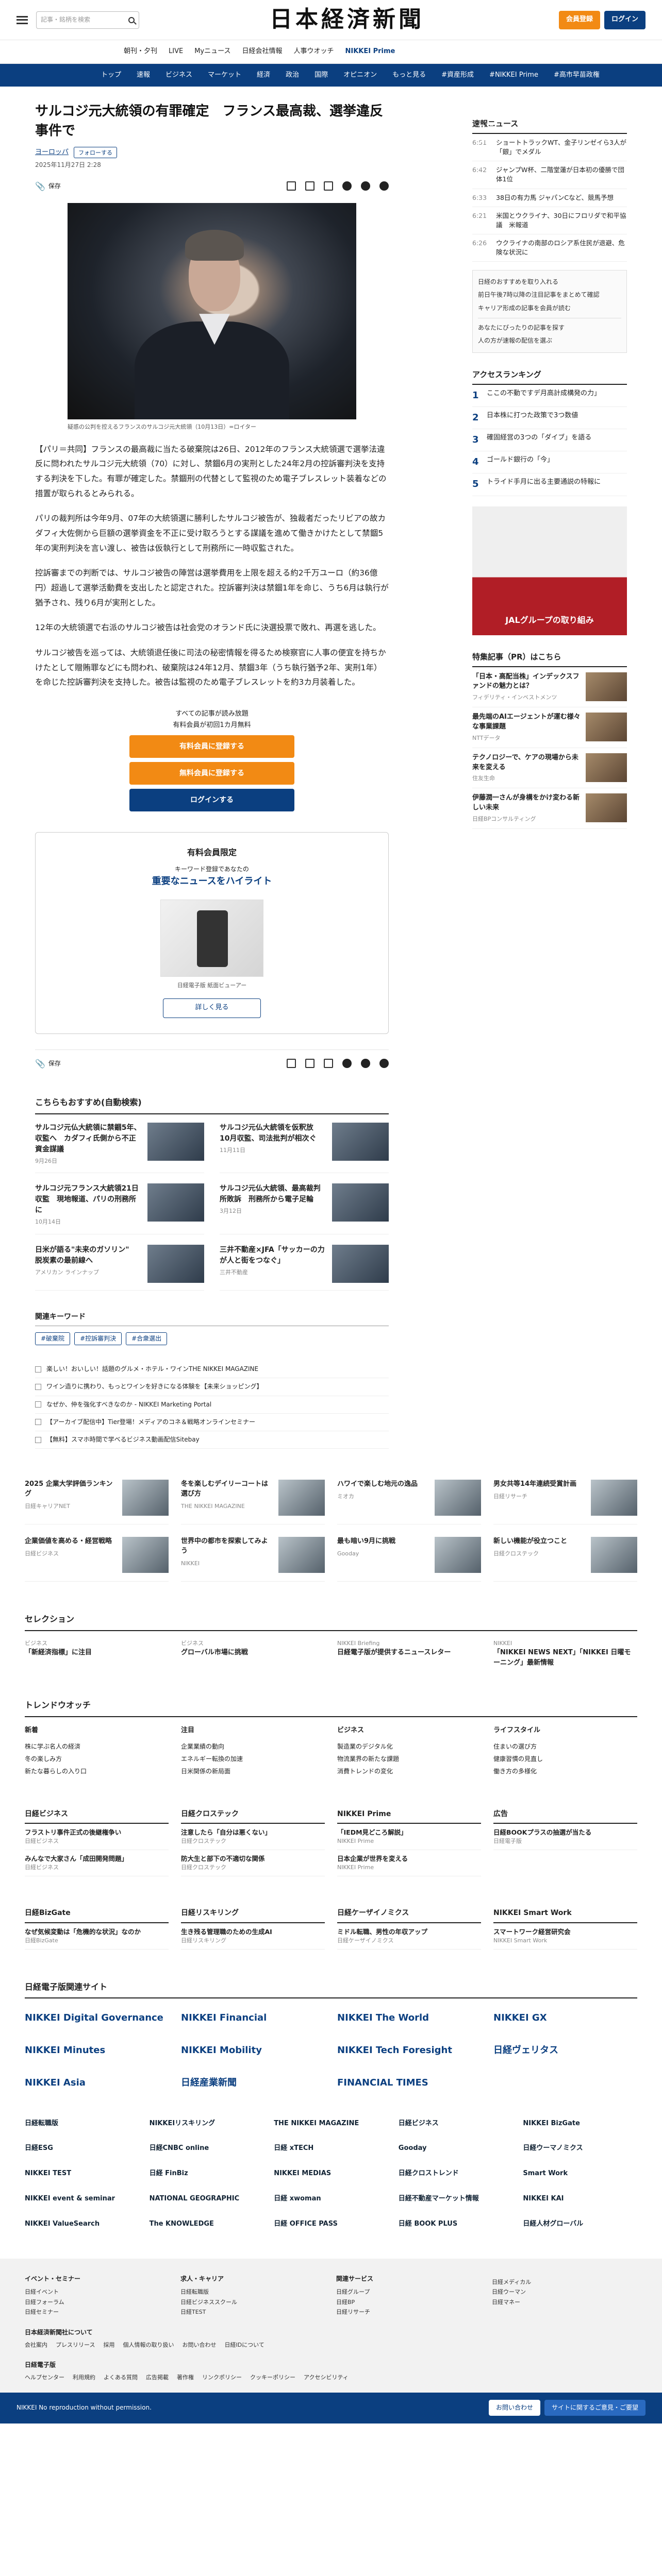 The height and width of the screenshot is (2576, 662). I want to click on footer-link: クッキーポリシー, so click(272, 2377).